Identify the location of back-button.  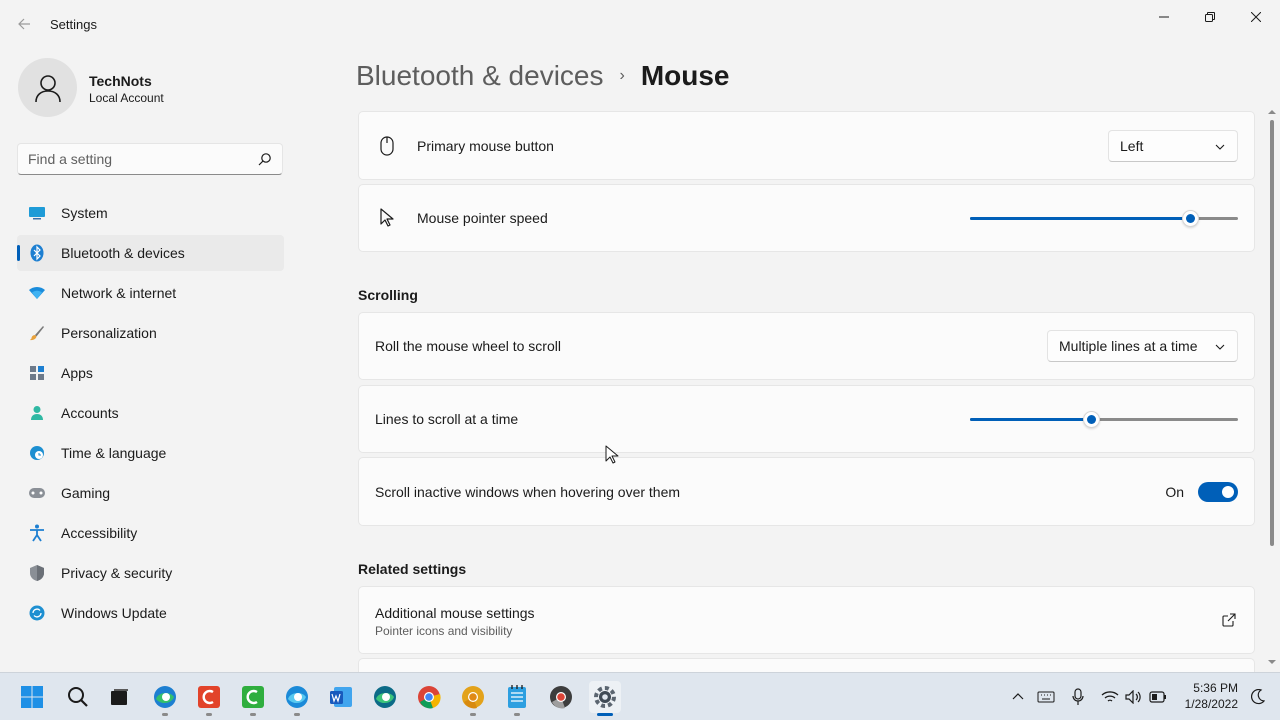
(24, 24).